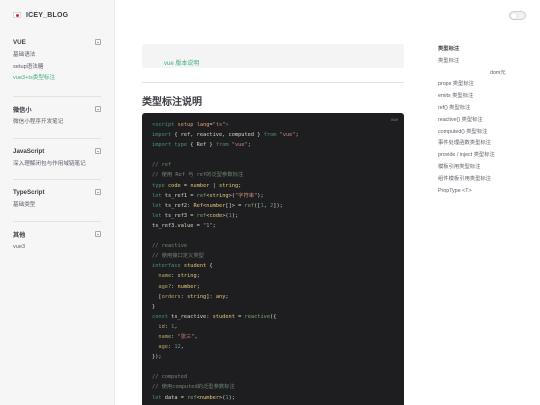 This screenshot has width=540, height=405. I want to click on sidebar-group-javascript: JavaScript 深入理解闭包与作用域链笔记, so click(57, 154).